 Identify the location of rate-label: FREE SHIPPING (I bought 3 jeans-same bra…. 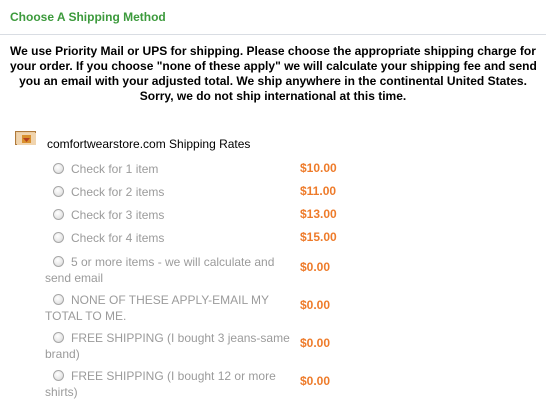
(167, 346).